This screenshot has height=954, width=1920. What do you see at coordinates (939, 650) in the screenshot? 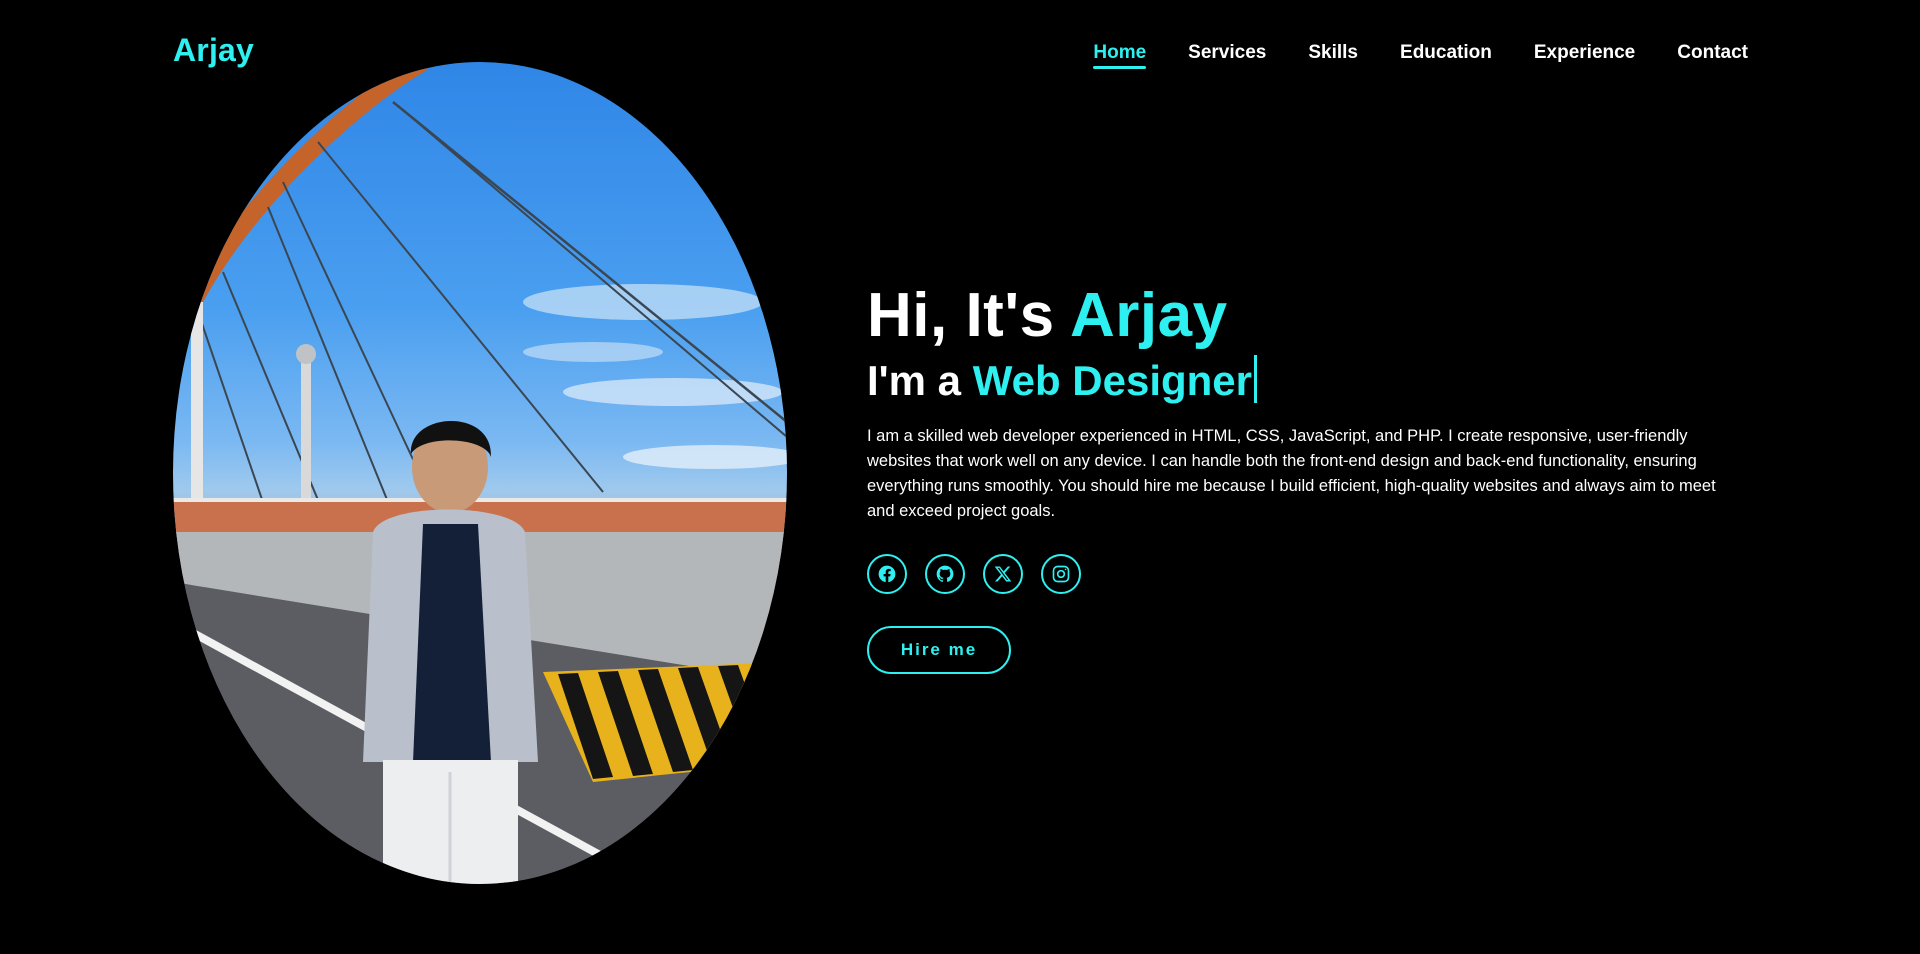
I see `hire-me-button: Hire me` at bounding box center [939, 650].